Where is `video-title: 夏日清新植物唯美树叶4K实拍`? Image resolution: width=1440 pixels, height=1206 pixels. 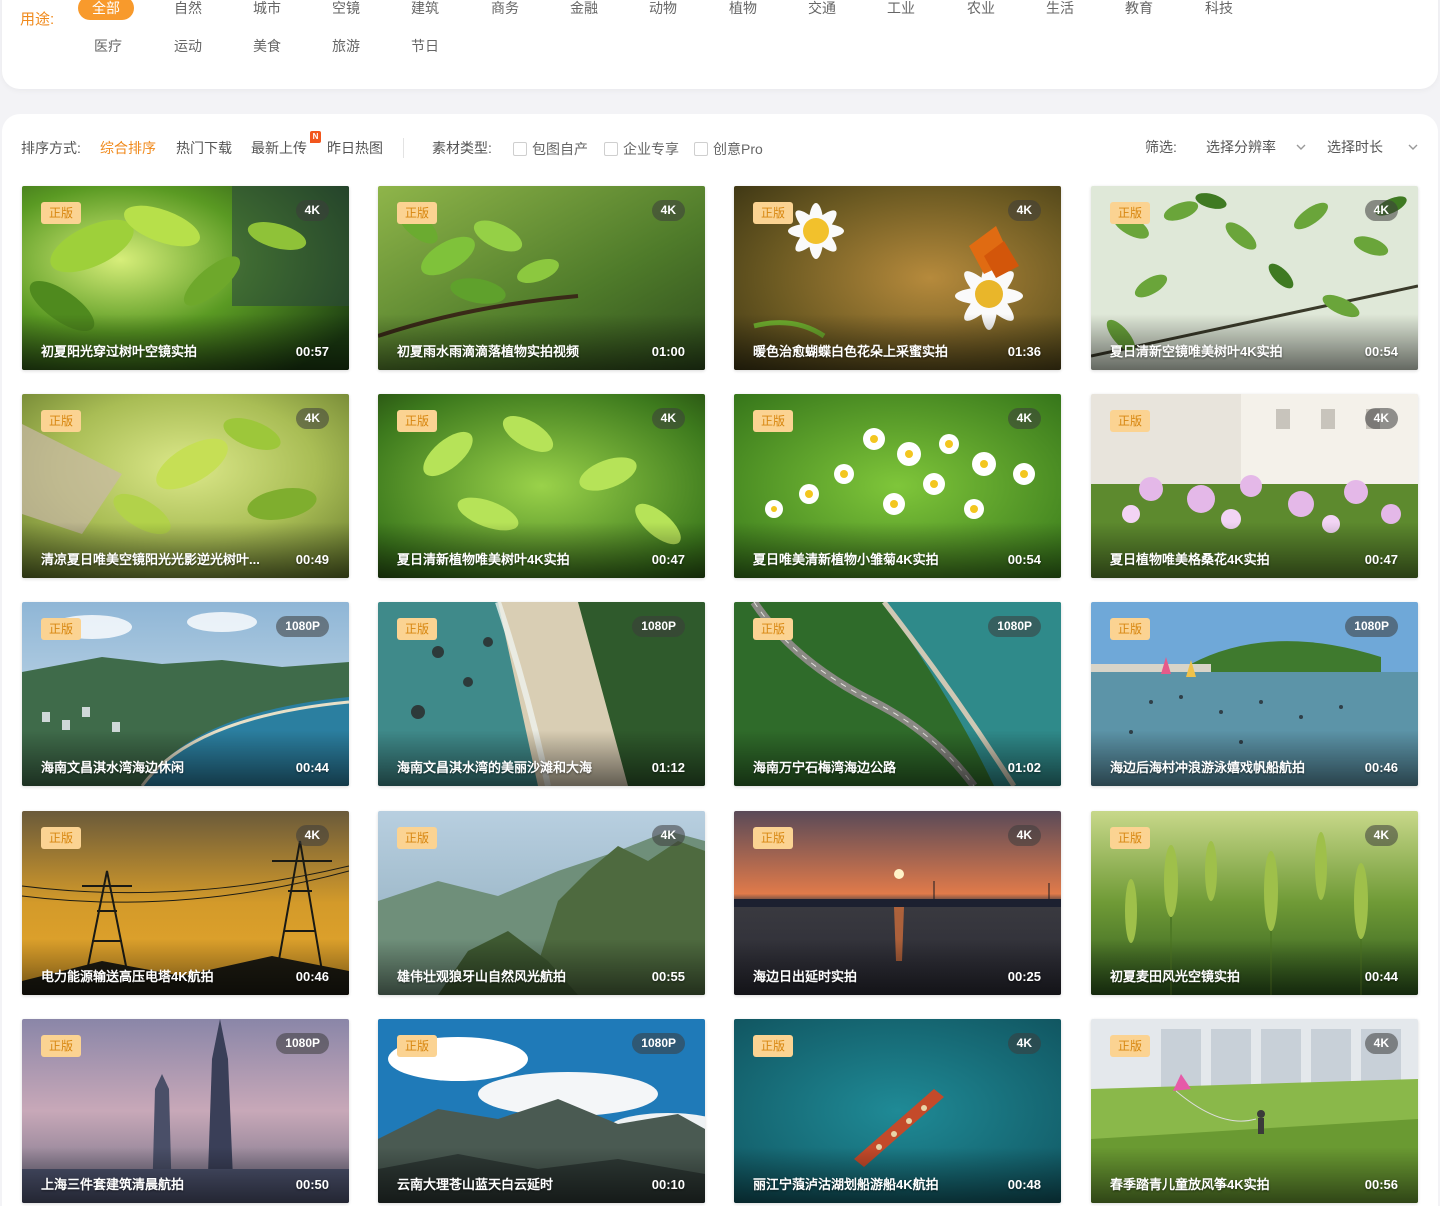
video-title: 夏日清新植物唯美树叶4K实拍 is located at coordinates (483, 559).